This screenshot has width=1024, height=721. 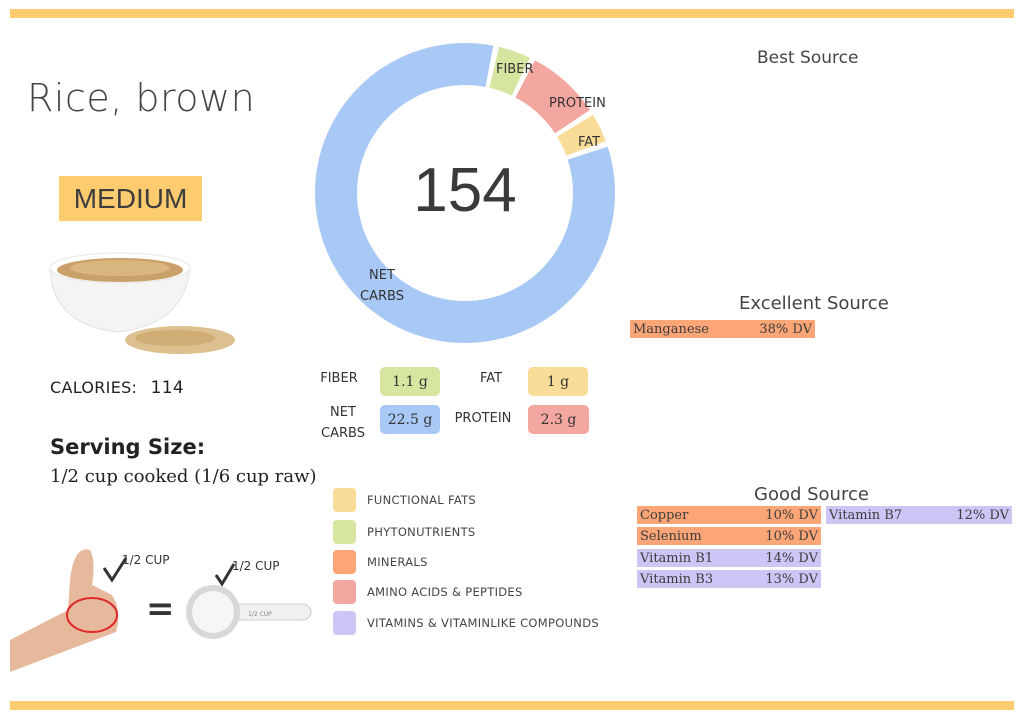 I want to click on food-title: Rice, brown, so click(x=141, y=98).